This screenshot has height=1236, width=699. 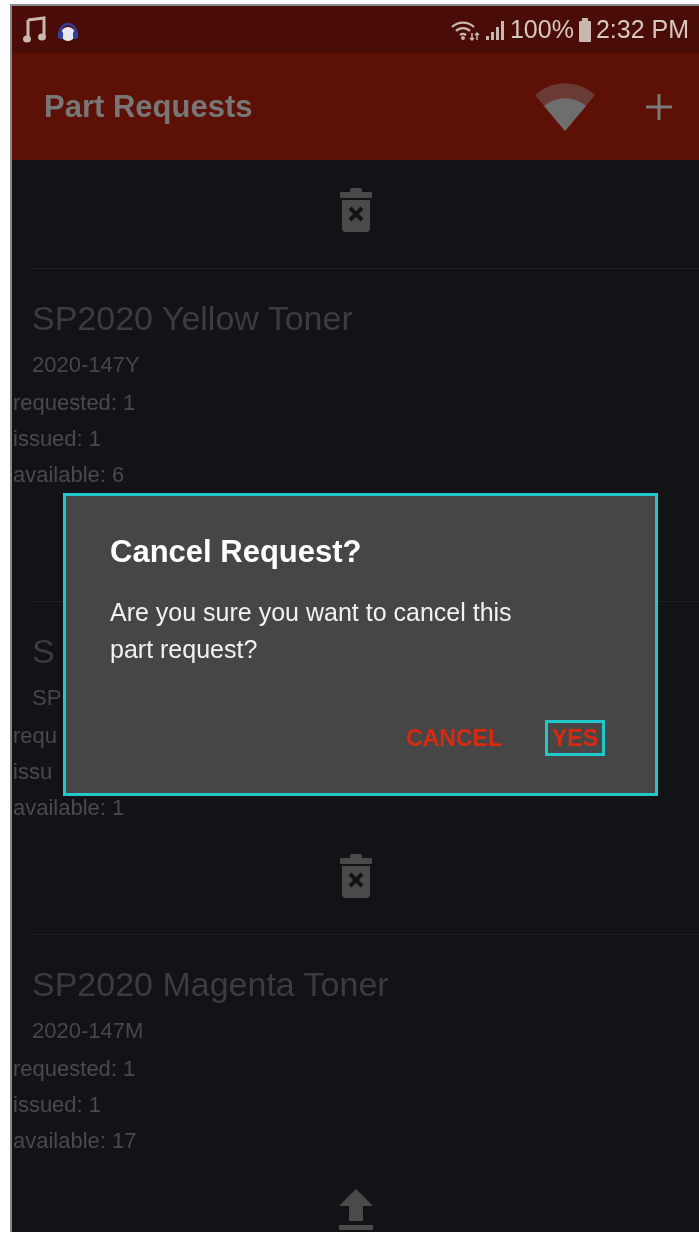 I want to click on dialog-title: Cancel Request?, so click(x=236, y=552).